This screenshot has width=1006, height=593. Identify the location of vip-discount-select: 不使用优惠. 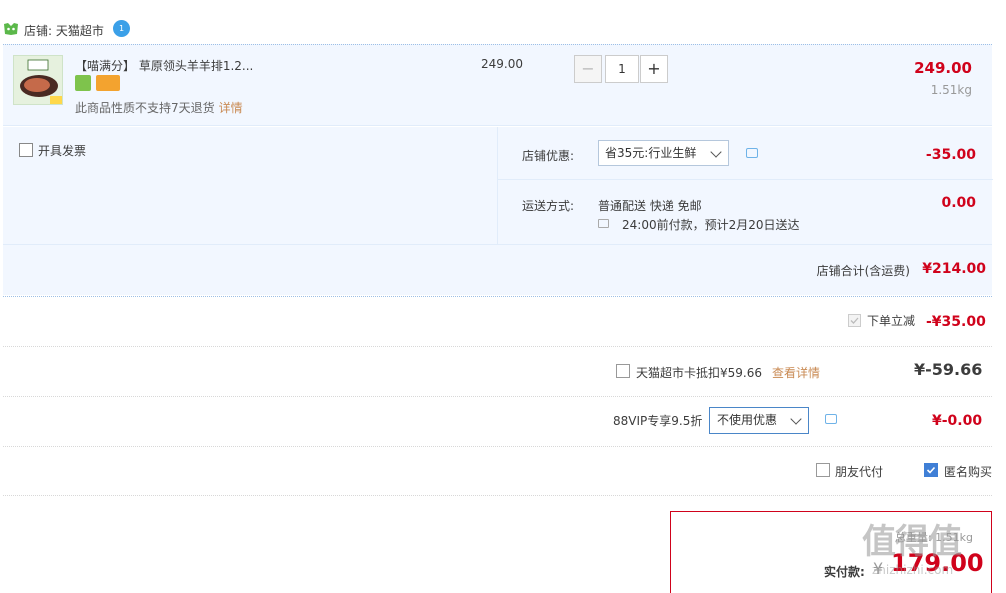
(759, 420).